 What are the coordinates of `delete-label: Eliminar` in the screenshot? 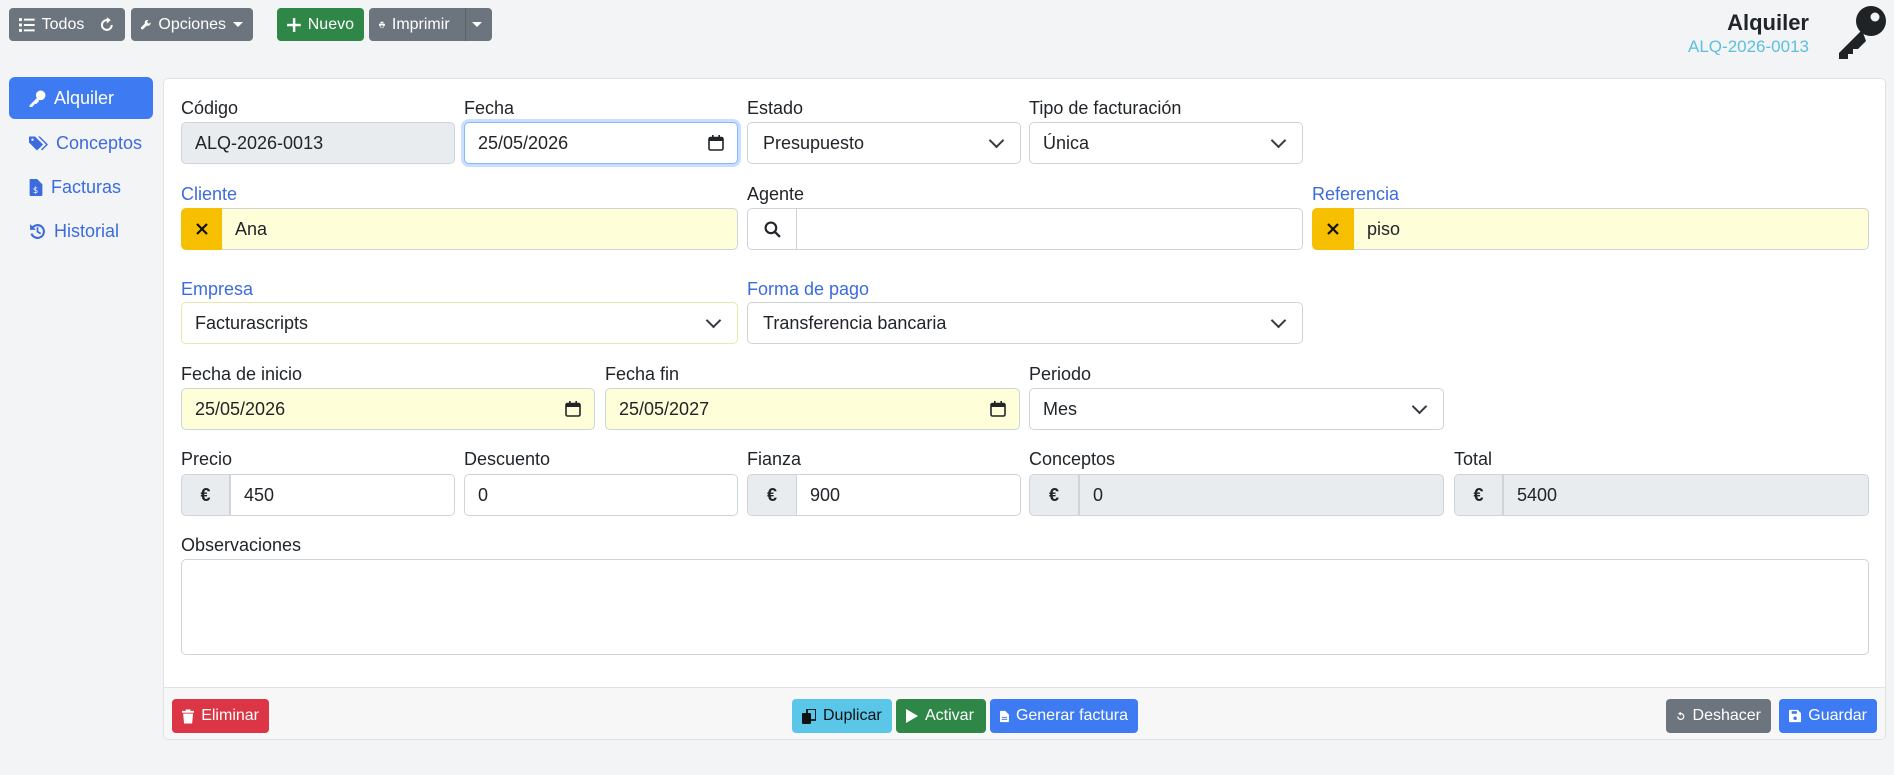 It's located at (230, 715).